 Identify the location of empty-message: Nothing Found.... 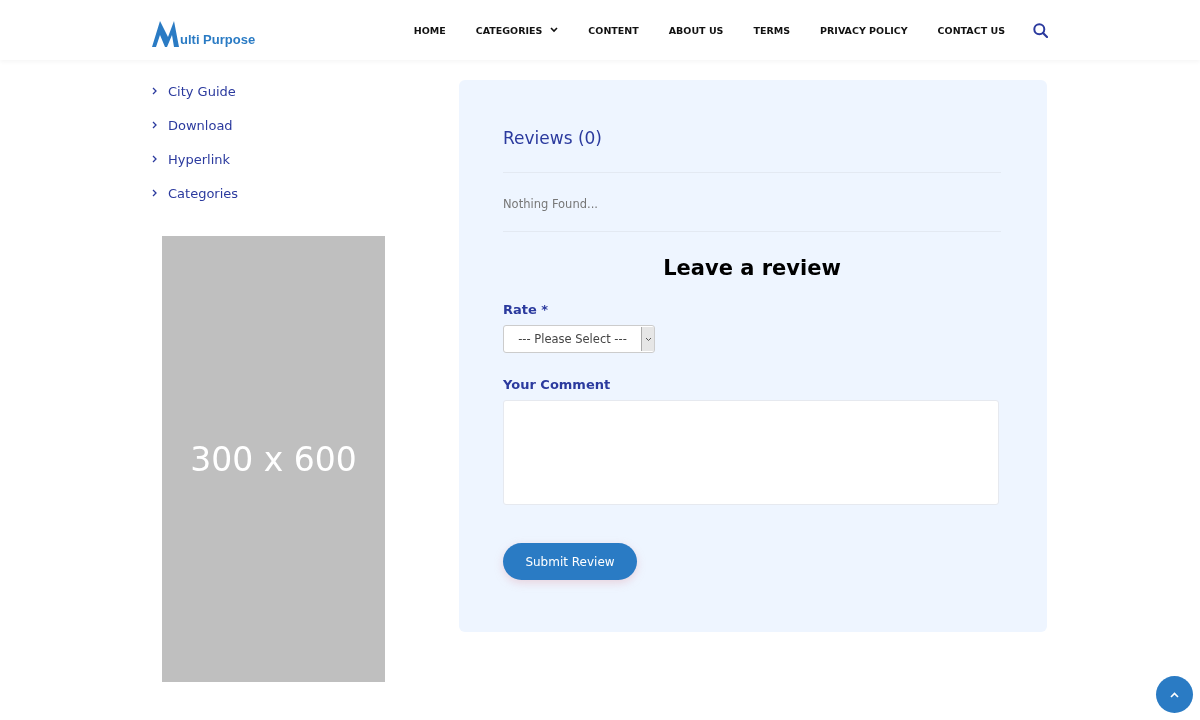
(551, 204).